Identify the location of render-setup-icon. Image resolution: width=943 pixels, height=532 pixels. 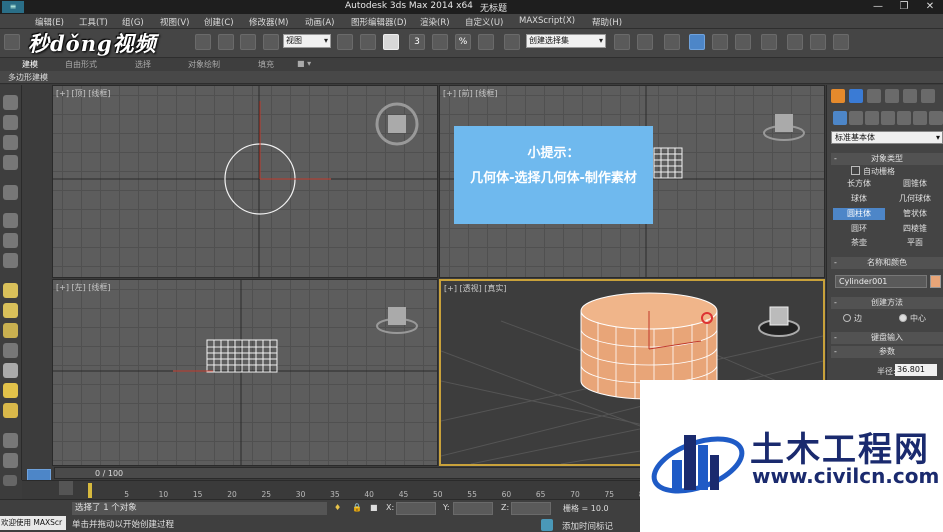
(795, 42).